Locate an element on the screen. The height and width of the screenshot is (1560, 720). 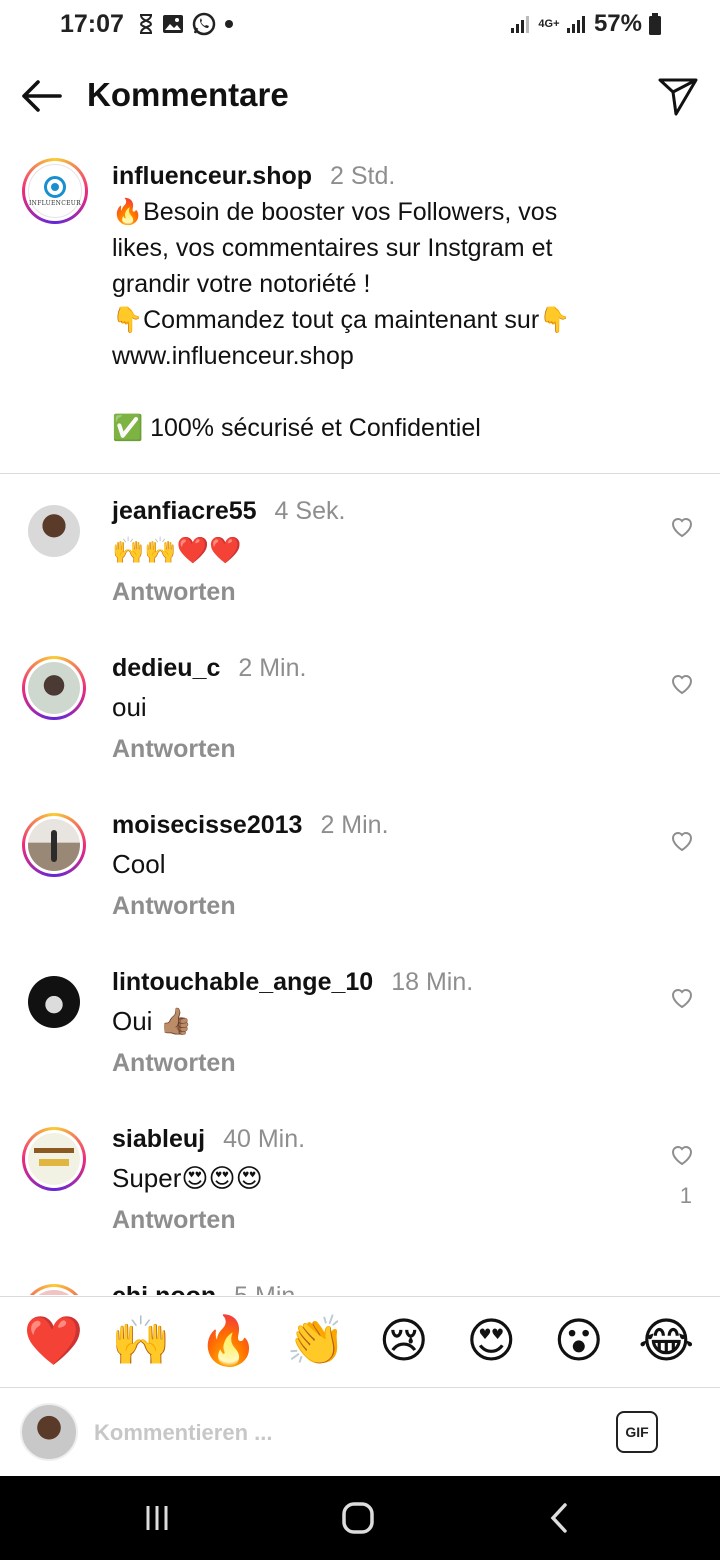
comment-item: dedieu_c 2 Min. oui Antworten is located at coordinates (360, 710).